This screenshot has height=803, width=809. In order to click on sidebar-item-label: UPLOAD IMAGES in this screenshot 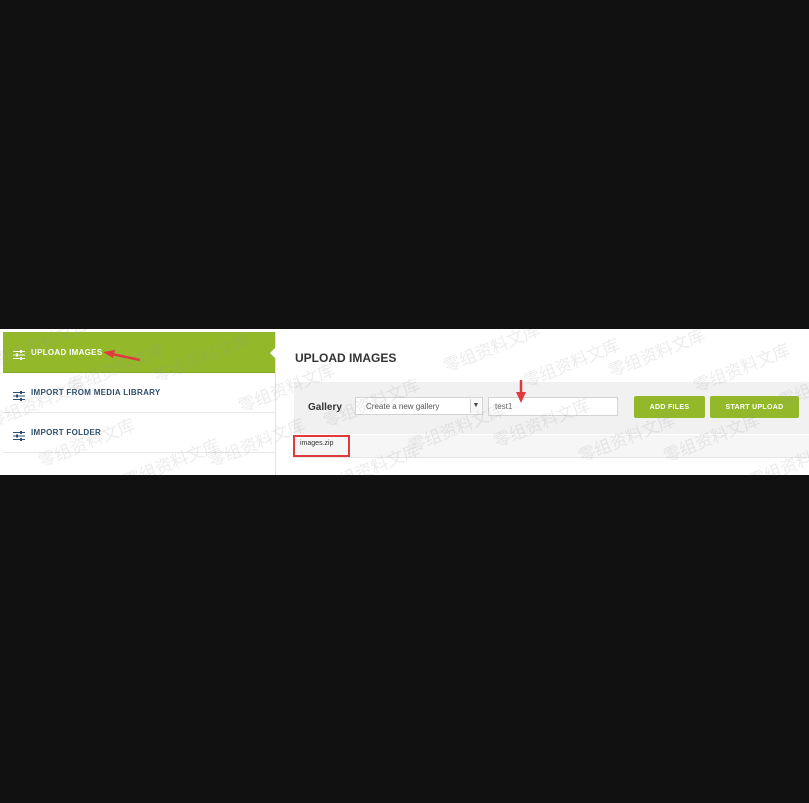, I will do `click(67, 352)`.